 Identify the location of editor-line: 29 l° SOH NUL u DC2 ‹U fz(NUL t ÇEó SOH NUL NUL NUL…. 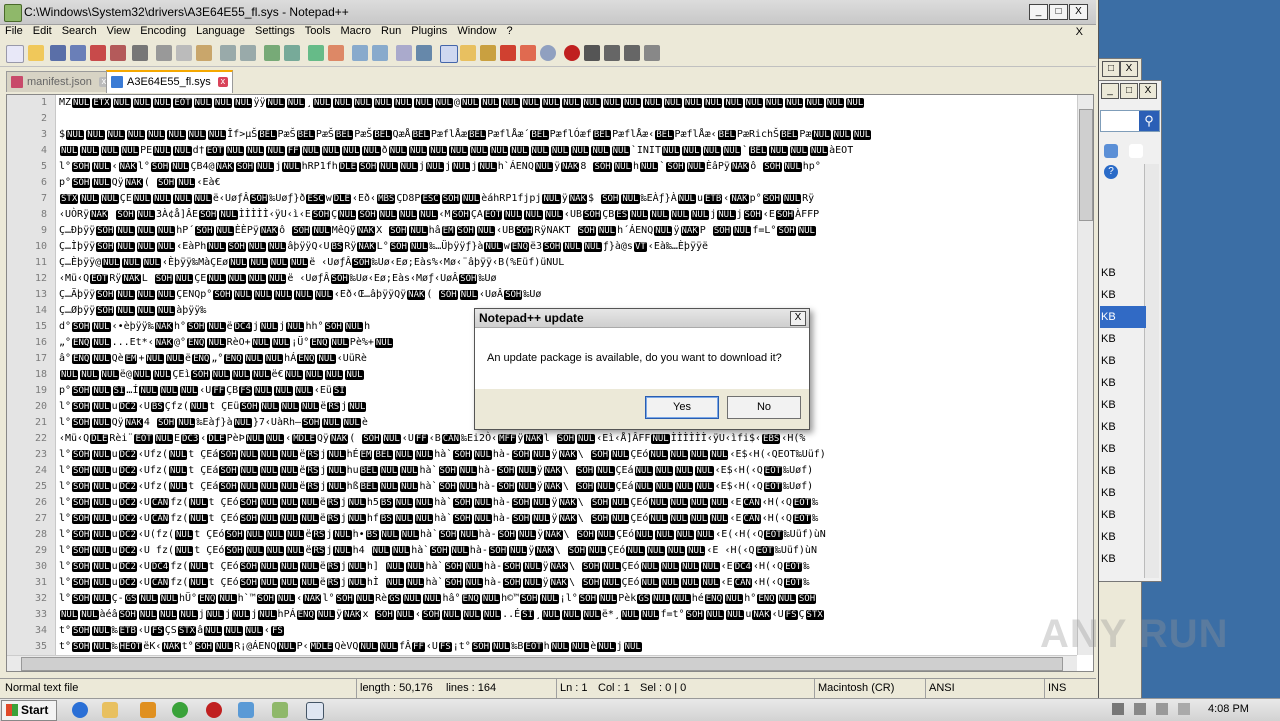
(541, 551).